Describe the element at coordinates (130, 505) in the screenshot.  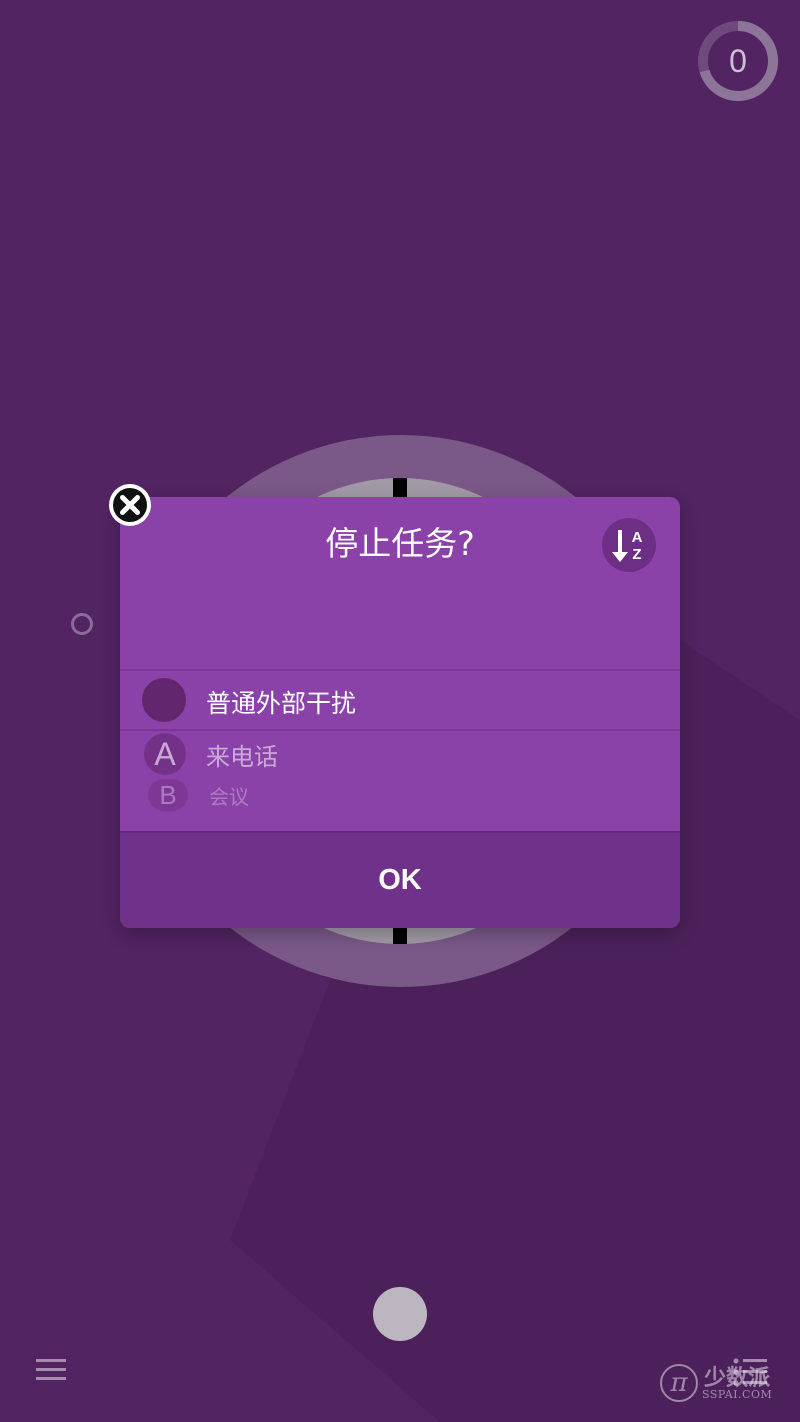
I see `close-icon` at that location.